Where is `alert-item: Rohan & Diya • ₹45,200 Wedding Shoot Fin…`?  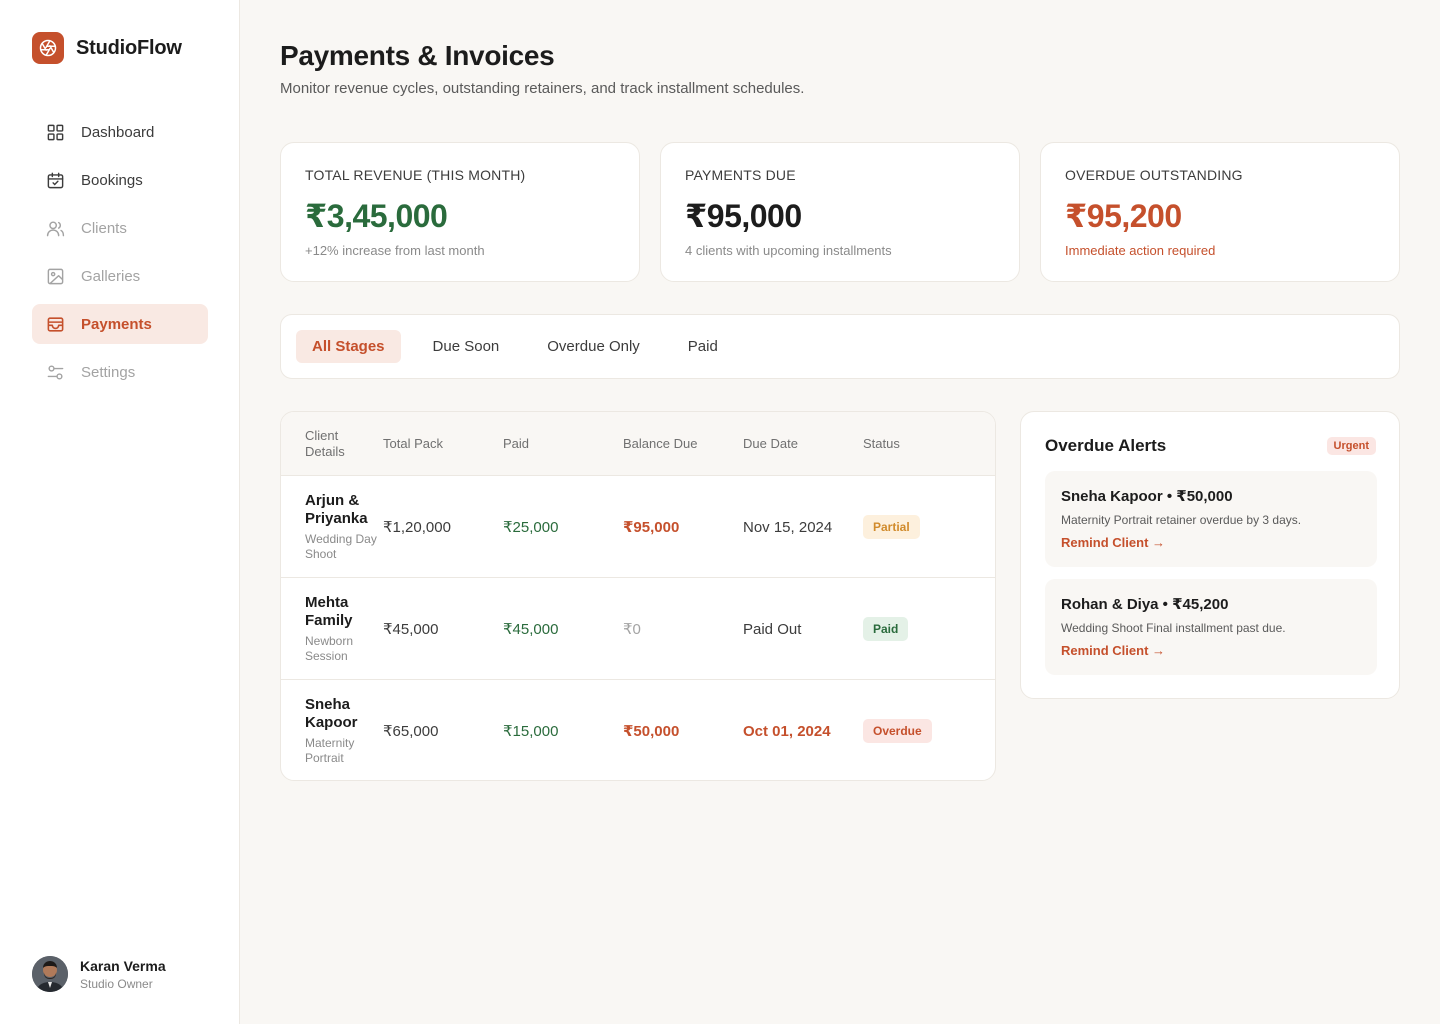
alert-item: Rohan & Diya • ₹45,200 Wedding Shoot Fin… is located at coordinates (1211, 627).